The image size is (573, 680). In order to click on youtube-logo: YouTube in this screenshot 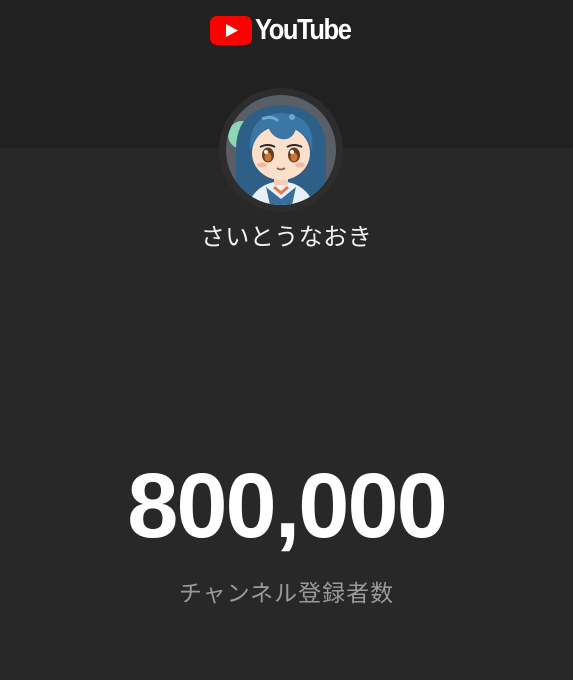, I will do `click(286, 30)`.